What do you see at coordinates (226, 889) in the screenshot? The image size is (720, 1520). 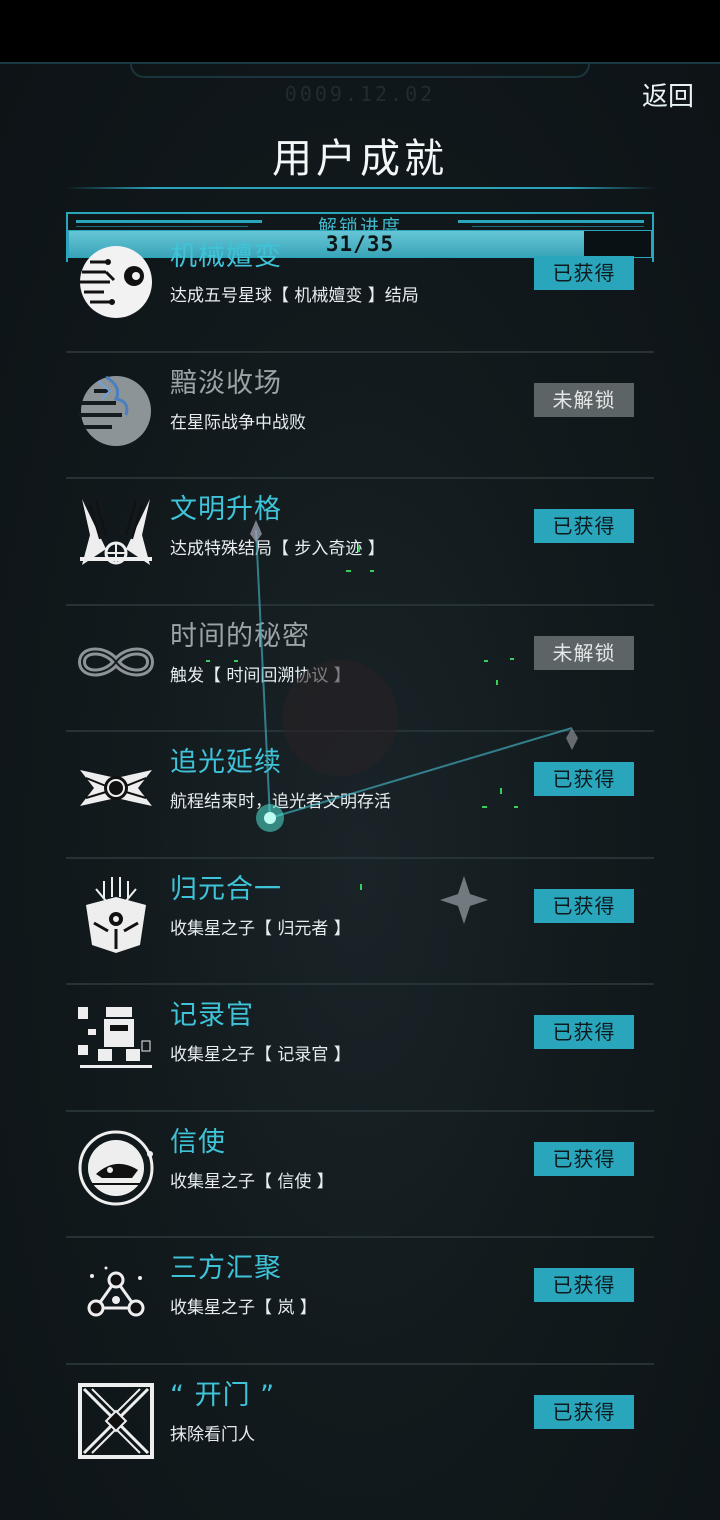 I see `achievement-name: 归元合一` at bounding box center [226, 889].